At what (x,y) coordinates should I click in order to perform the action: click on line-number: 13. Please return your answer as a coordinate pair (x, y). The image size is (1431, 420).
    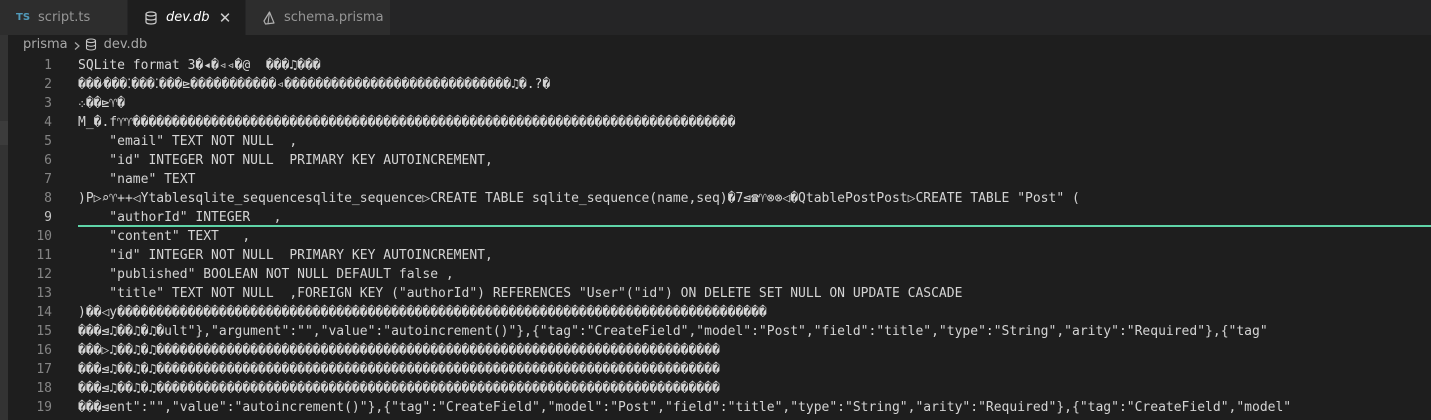
    Looking at the image, I should click on (44, 293).